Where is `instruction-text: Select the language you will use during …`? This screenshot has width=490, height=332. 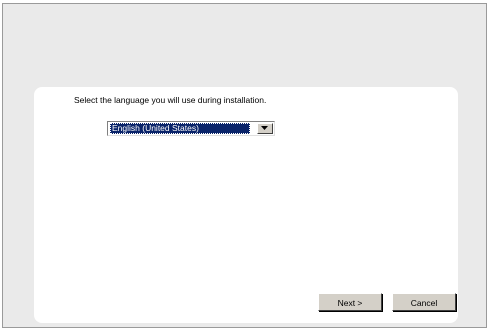
instruction-text: Select the language you will use during … is located at coordinates (170, 100).